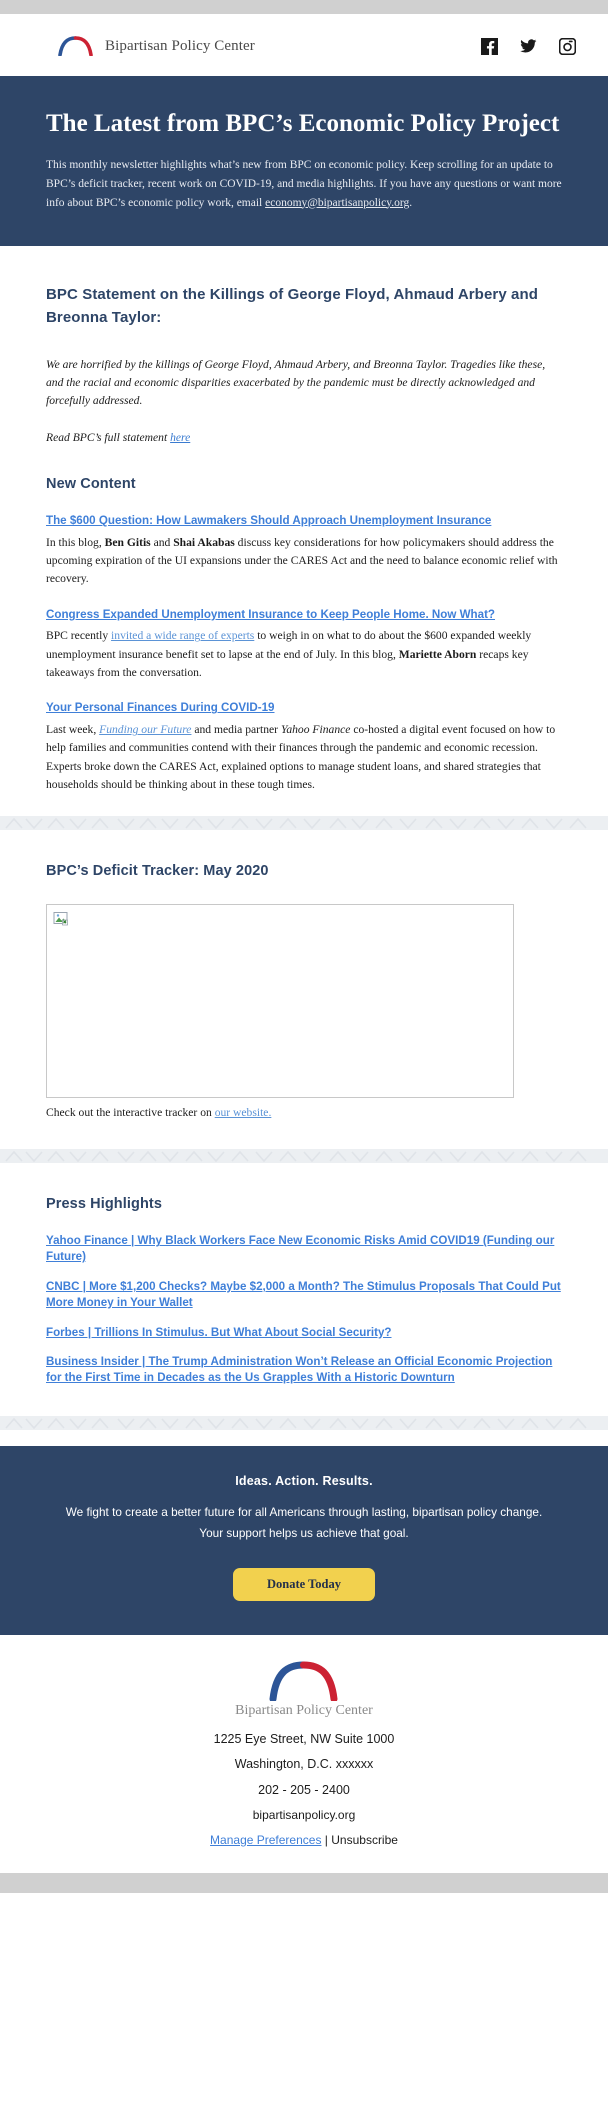  I want to click on inline-link: invited a wide range of experts, so click(182, 635).